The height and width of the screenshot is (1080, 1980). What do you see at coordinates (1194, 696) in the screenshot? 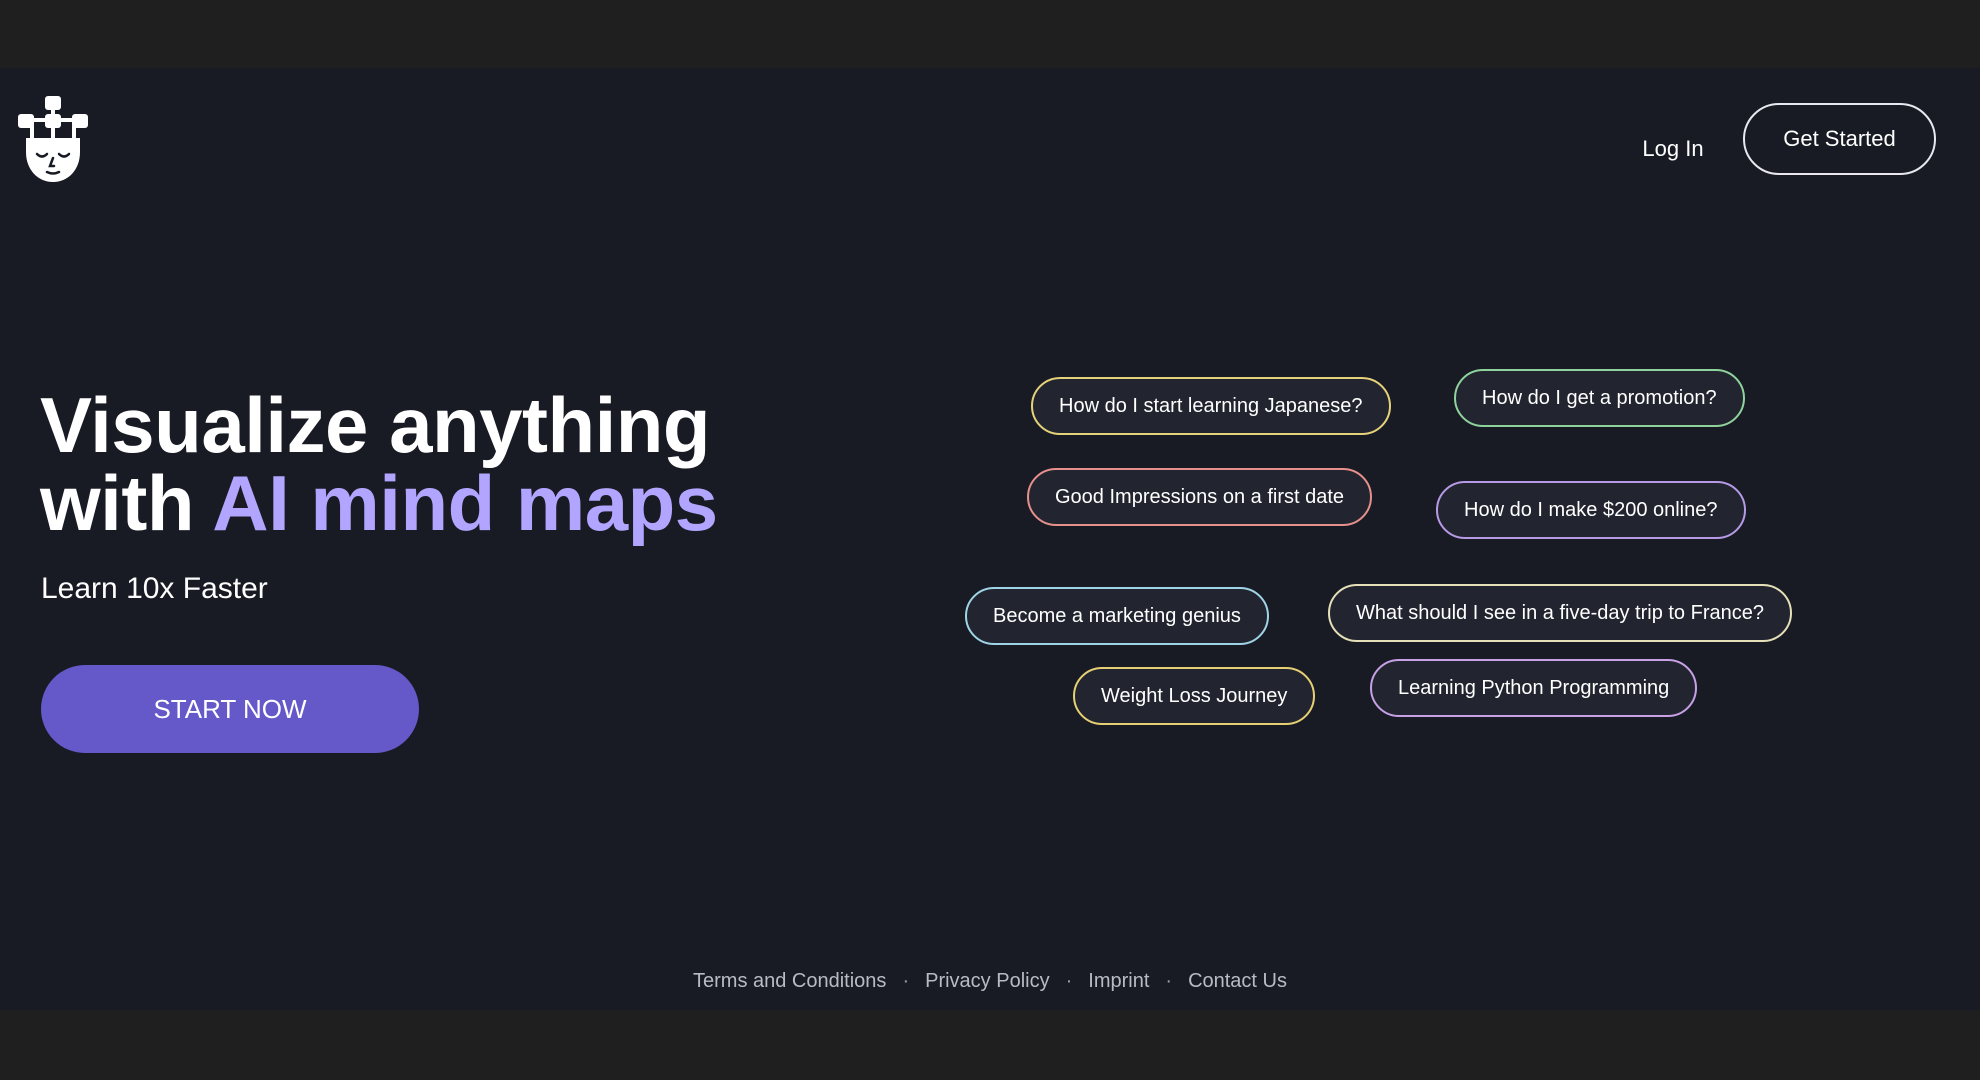
I see `topic-chip: Weight Loss Journey` at bounding box center [1194, 696].